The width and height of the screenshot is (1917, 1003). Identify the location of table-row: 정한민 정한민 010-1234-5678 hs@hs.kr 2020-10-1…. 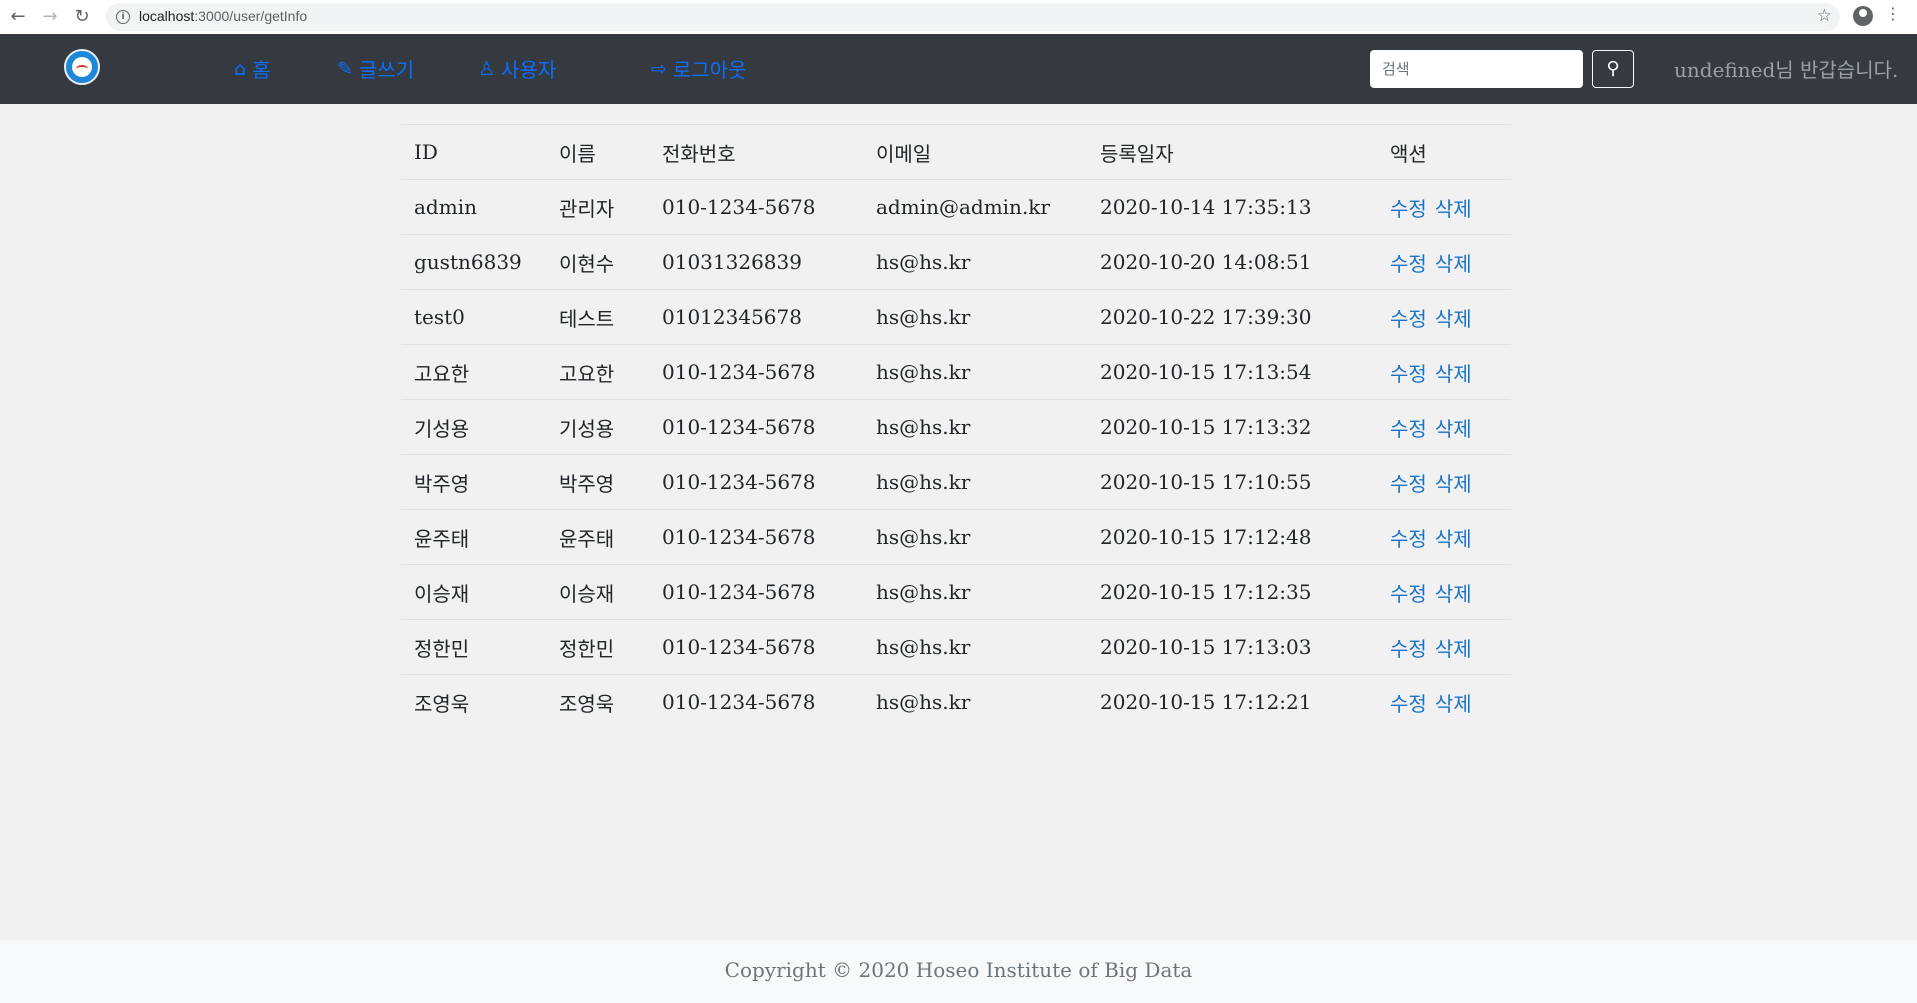
(956, 647).